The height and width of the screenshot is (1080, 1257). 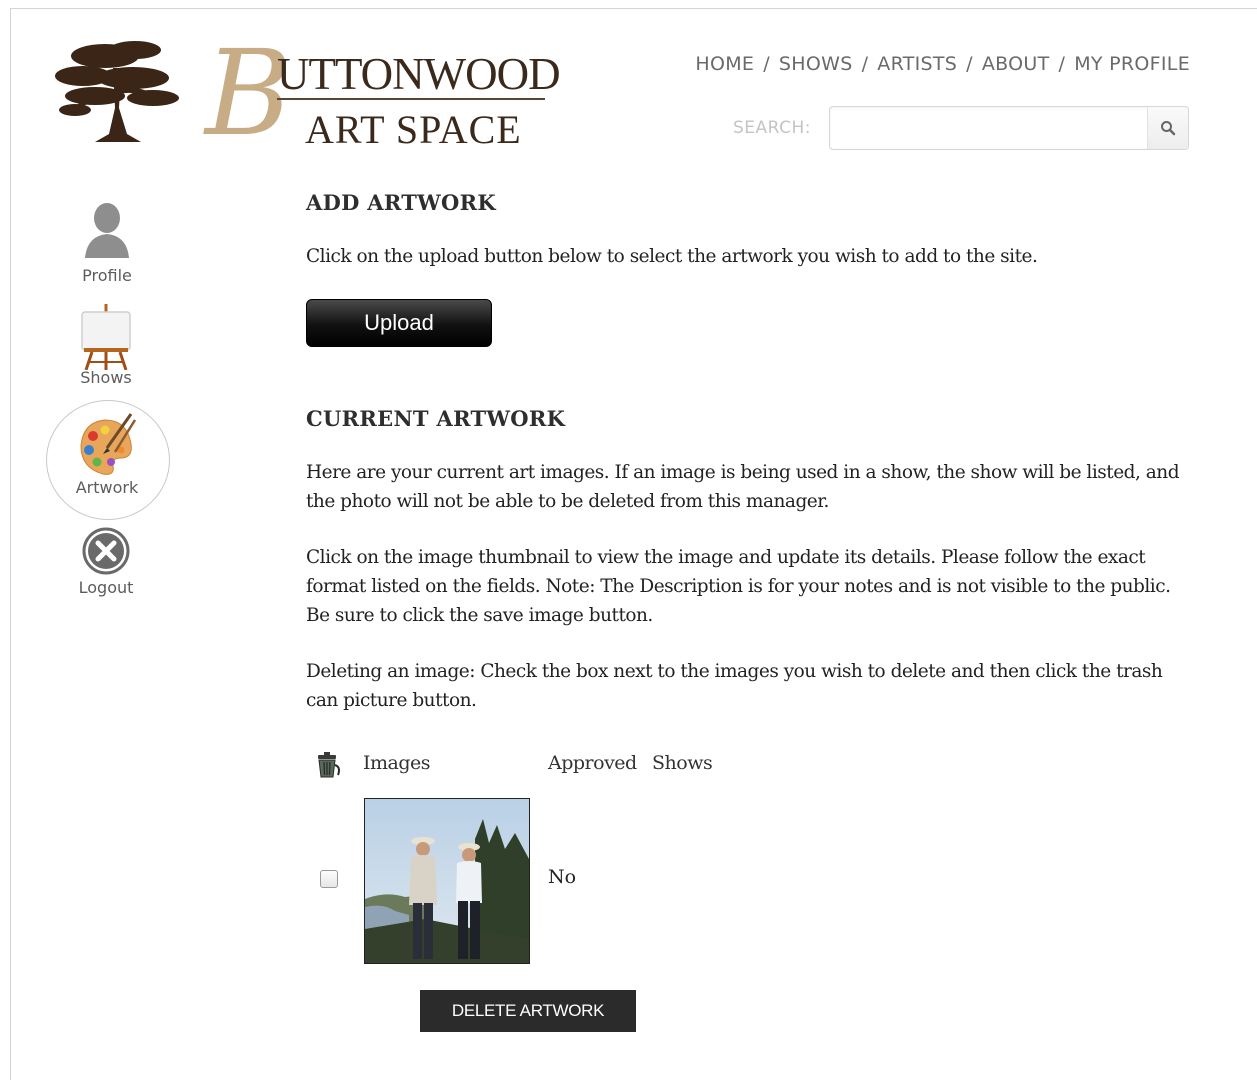 I want to click on sidebar-item-shows: Shows, so click(x=106, y=344).